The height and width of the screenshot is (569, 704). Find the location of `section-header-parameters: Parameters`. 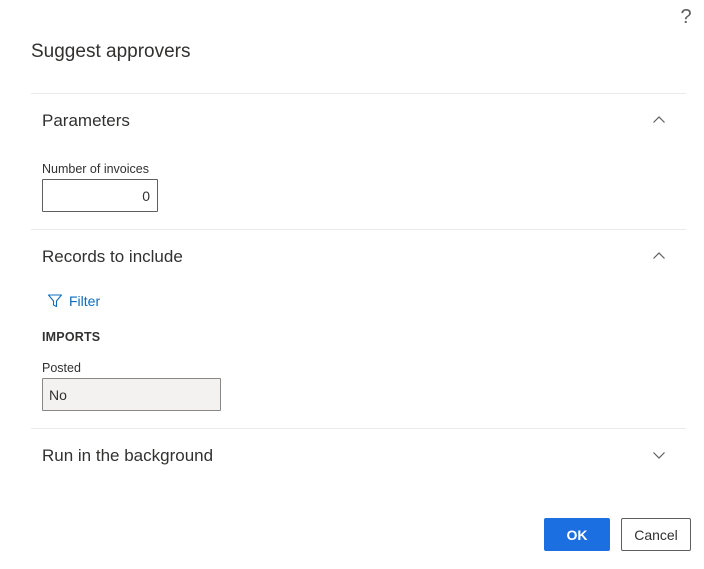

section-header-parameters: Parameters is located at coordinates (358, 121).